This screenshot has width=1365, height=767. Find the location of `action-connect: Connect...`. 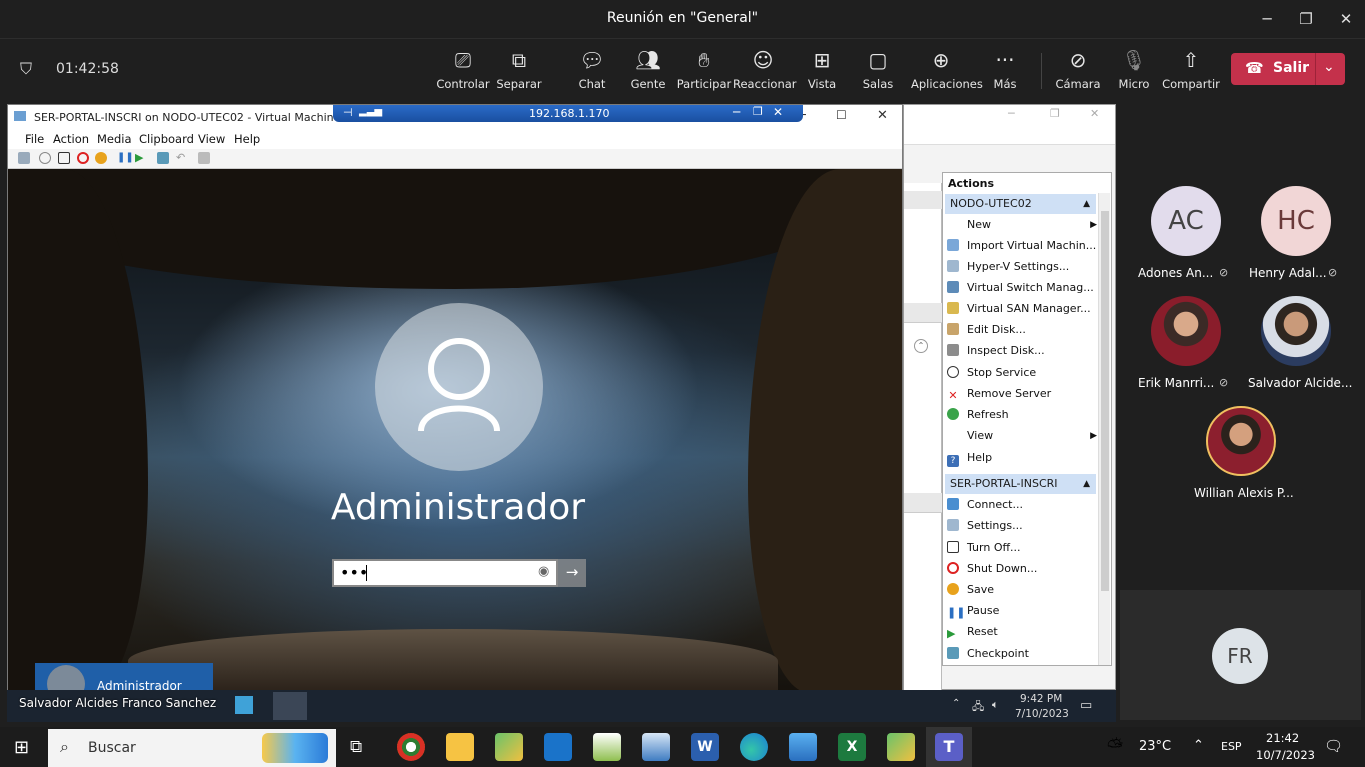

action-connect: Connect... is located at coordinates (1022, 505).